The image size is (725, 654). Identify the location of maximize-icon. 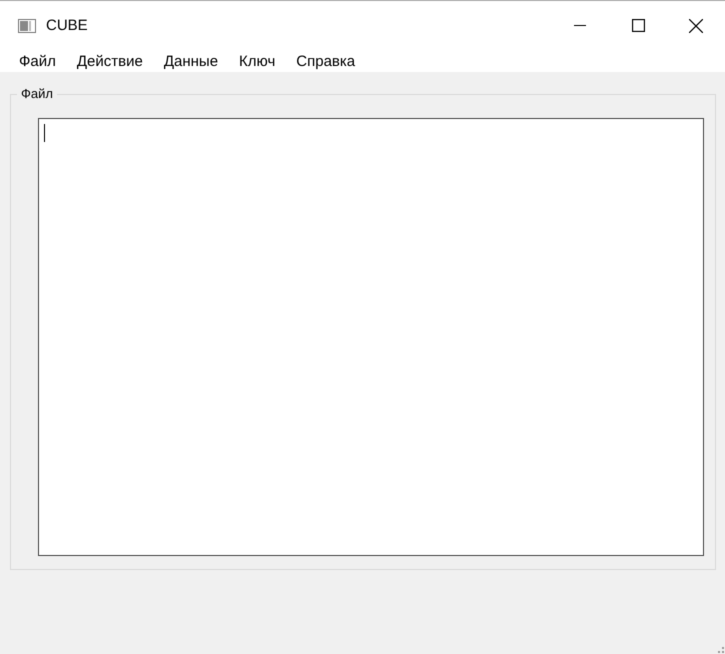
(638, 25).